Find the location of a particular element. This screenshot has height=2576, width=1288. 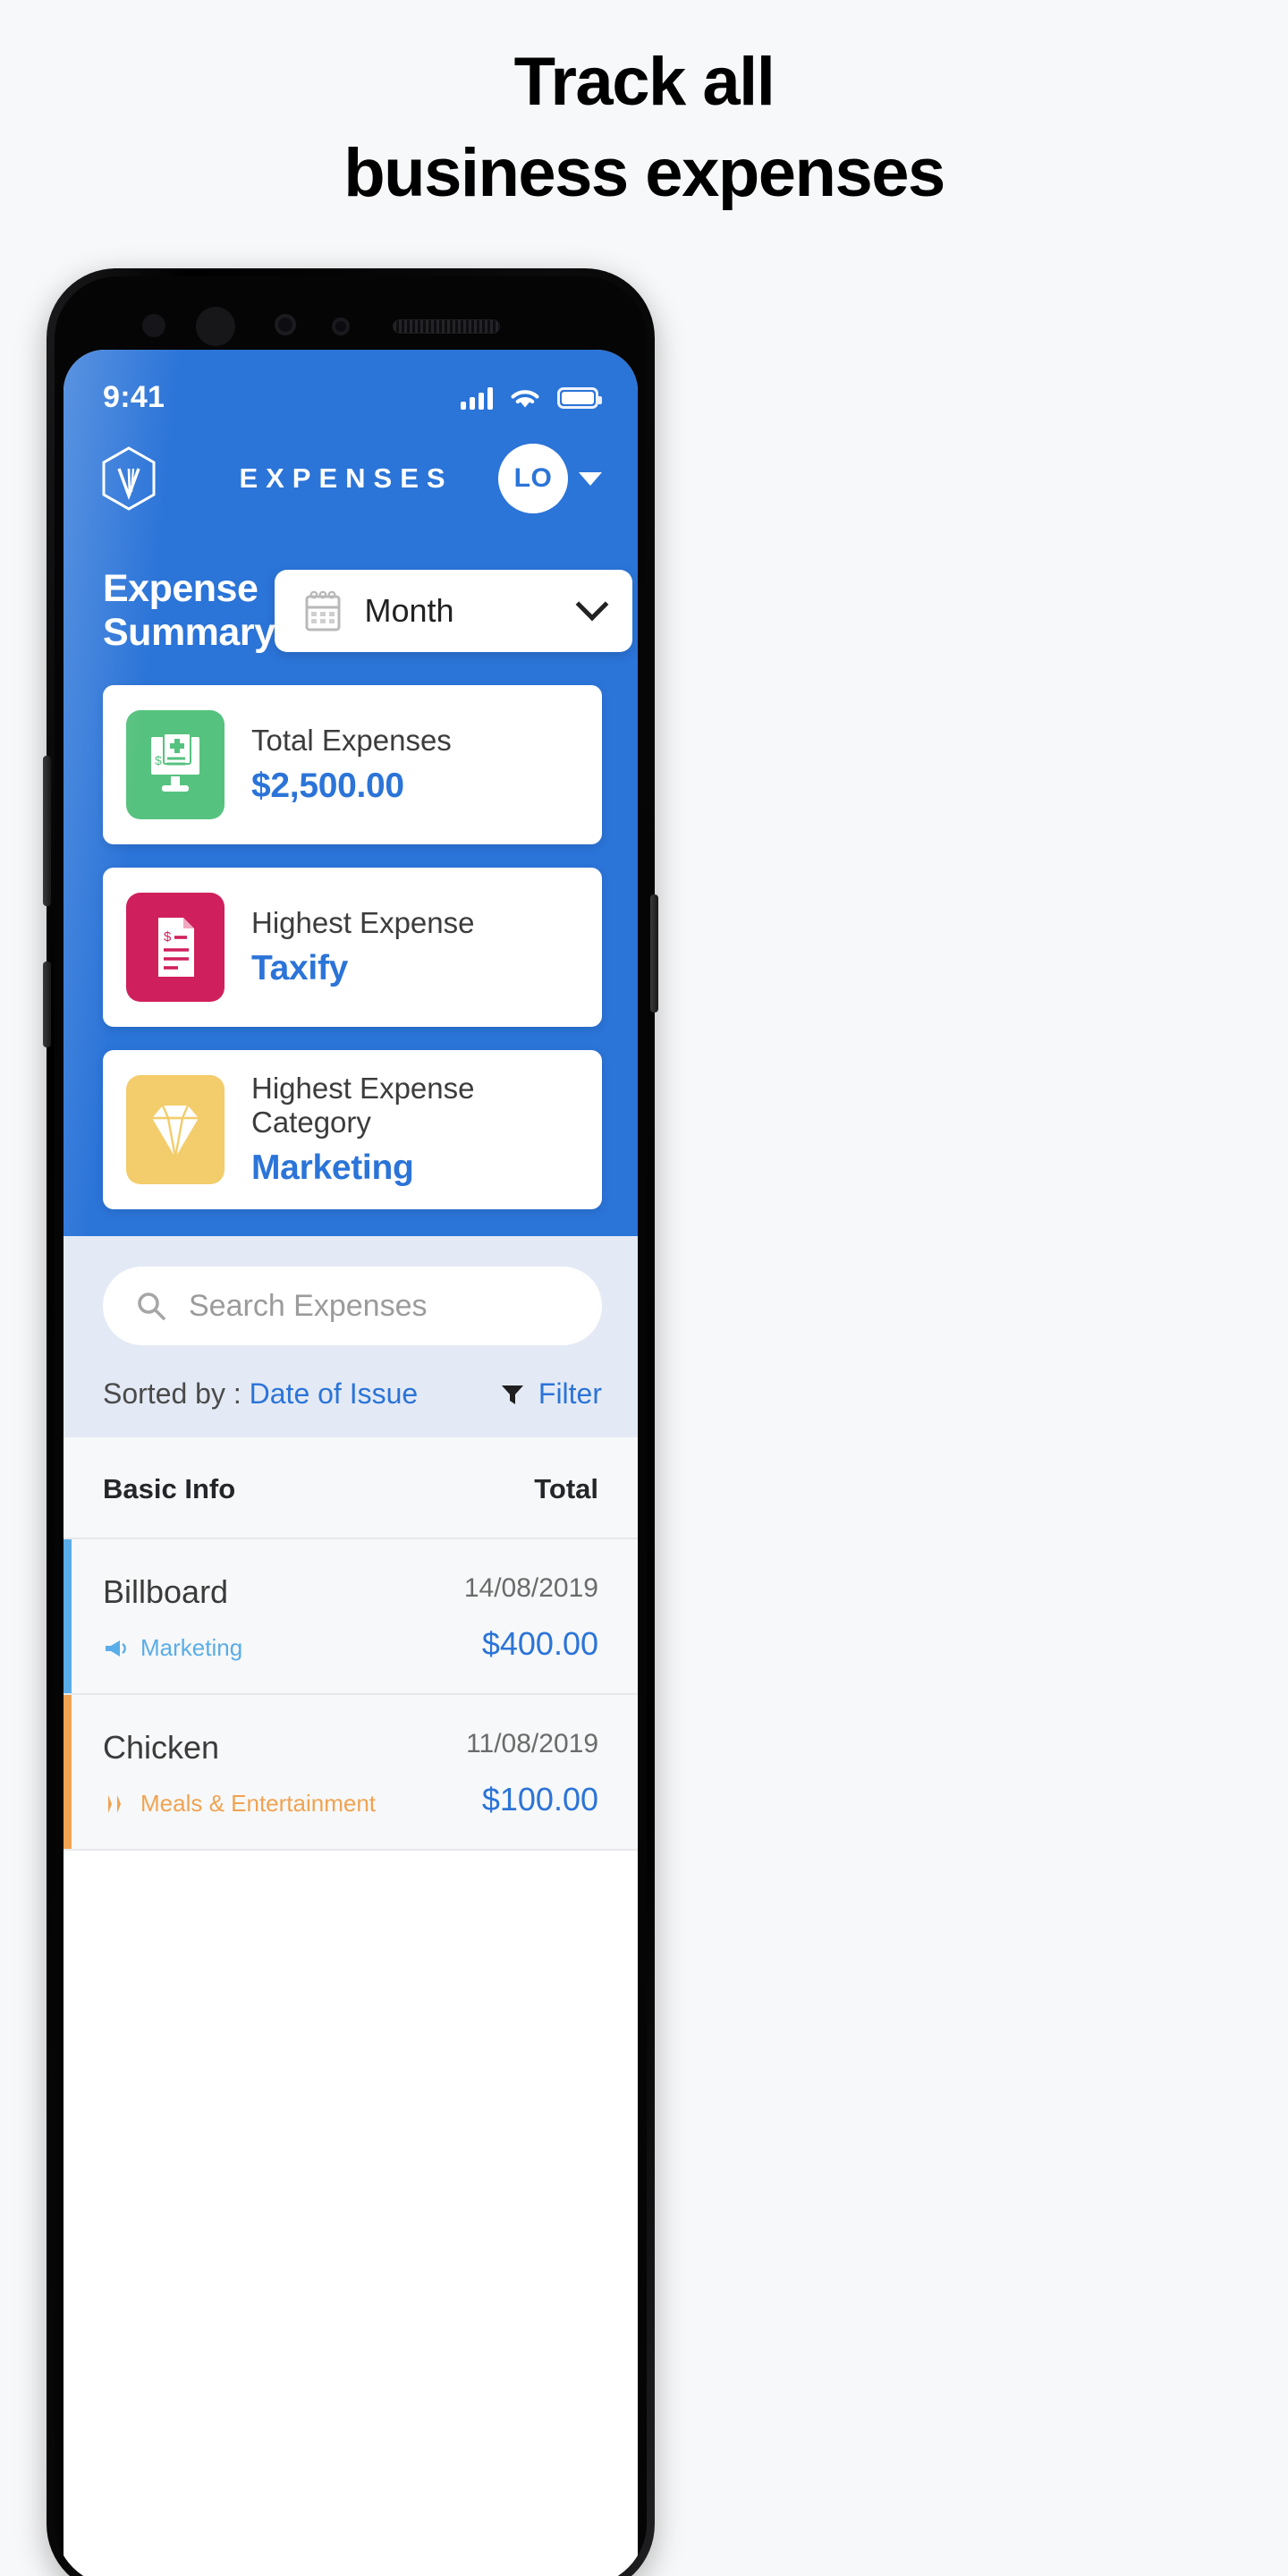

status-bar: 9:41 is located at coordinates (351, 385).